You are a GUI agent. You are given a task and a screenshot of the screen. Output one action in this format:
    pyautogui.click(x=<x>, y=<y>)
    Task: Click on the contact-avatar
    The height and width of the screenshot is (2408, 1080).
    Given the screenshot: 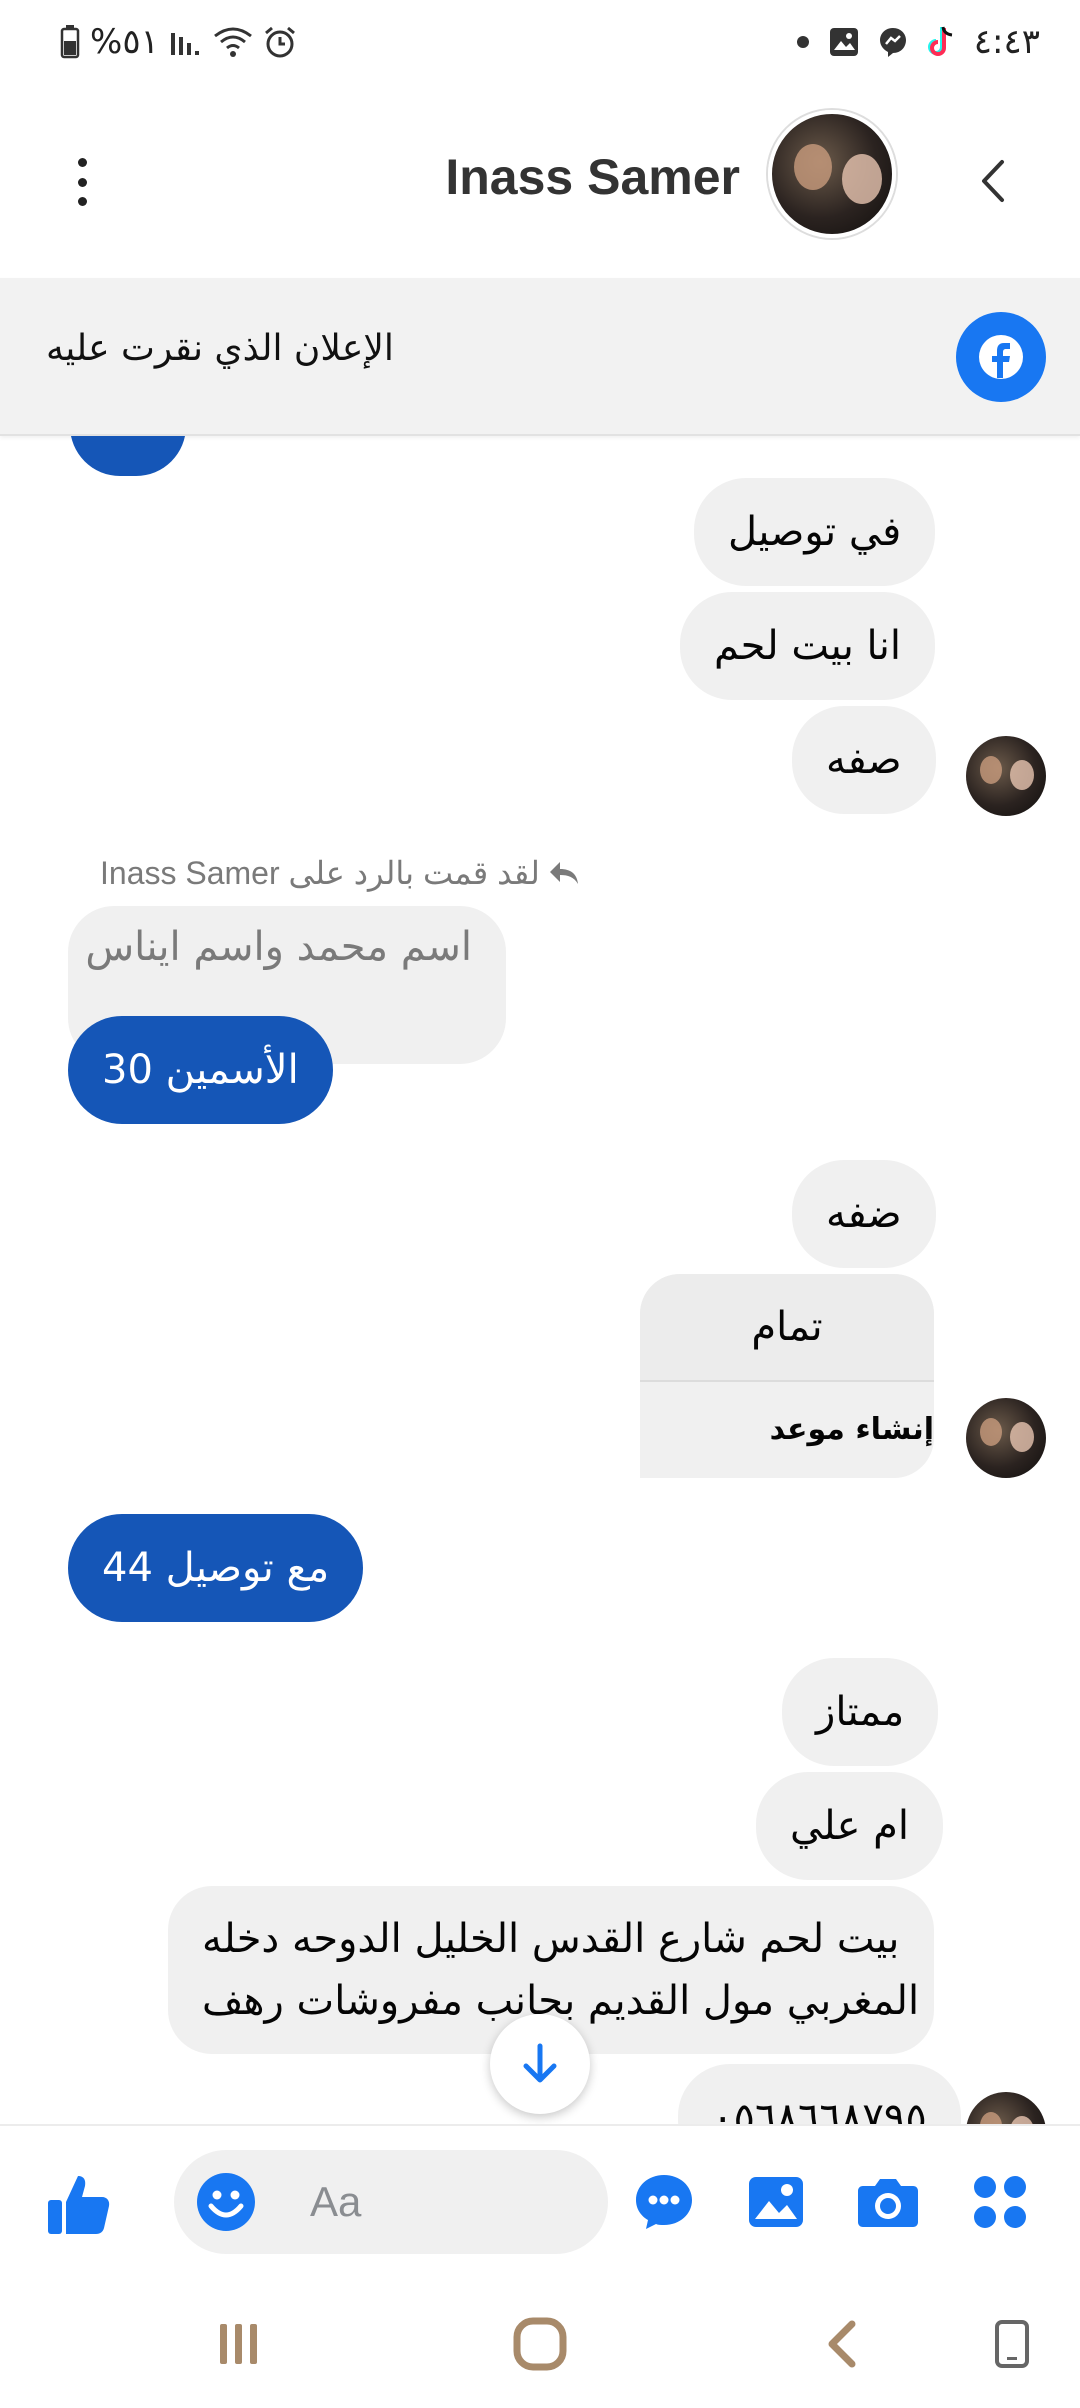 What is the action you would take?
    pyautogui.click(x=832, y=174)
    